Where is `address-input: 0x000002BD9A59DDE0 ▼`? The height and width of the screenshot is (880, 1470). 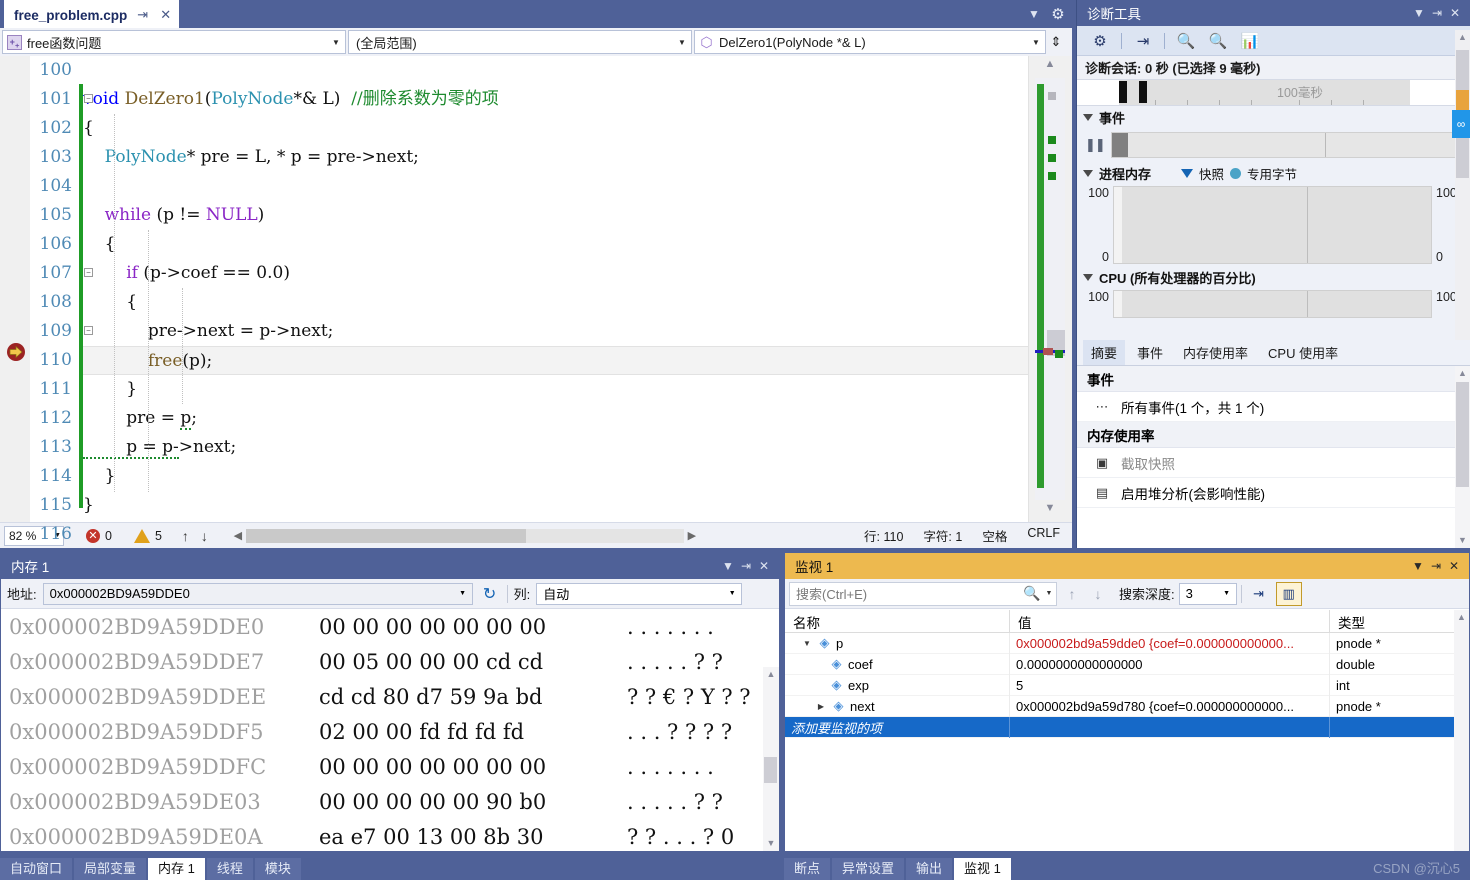
address-input: 0x000002BD9A59DDE0 ▼ is located at coordinates (257, 593).